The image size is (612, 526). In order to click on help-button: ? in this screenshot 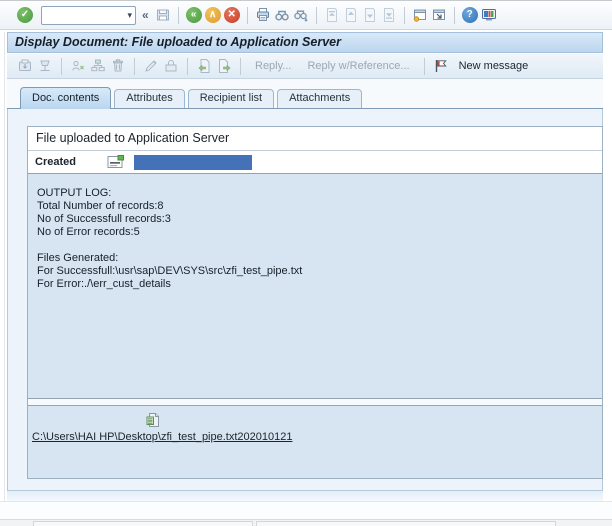, I will do `click(469, 15)`.